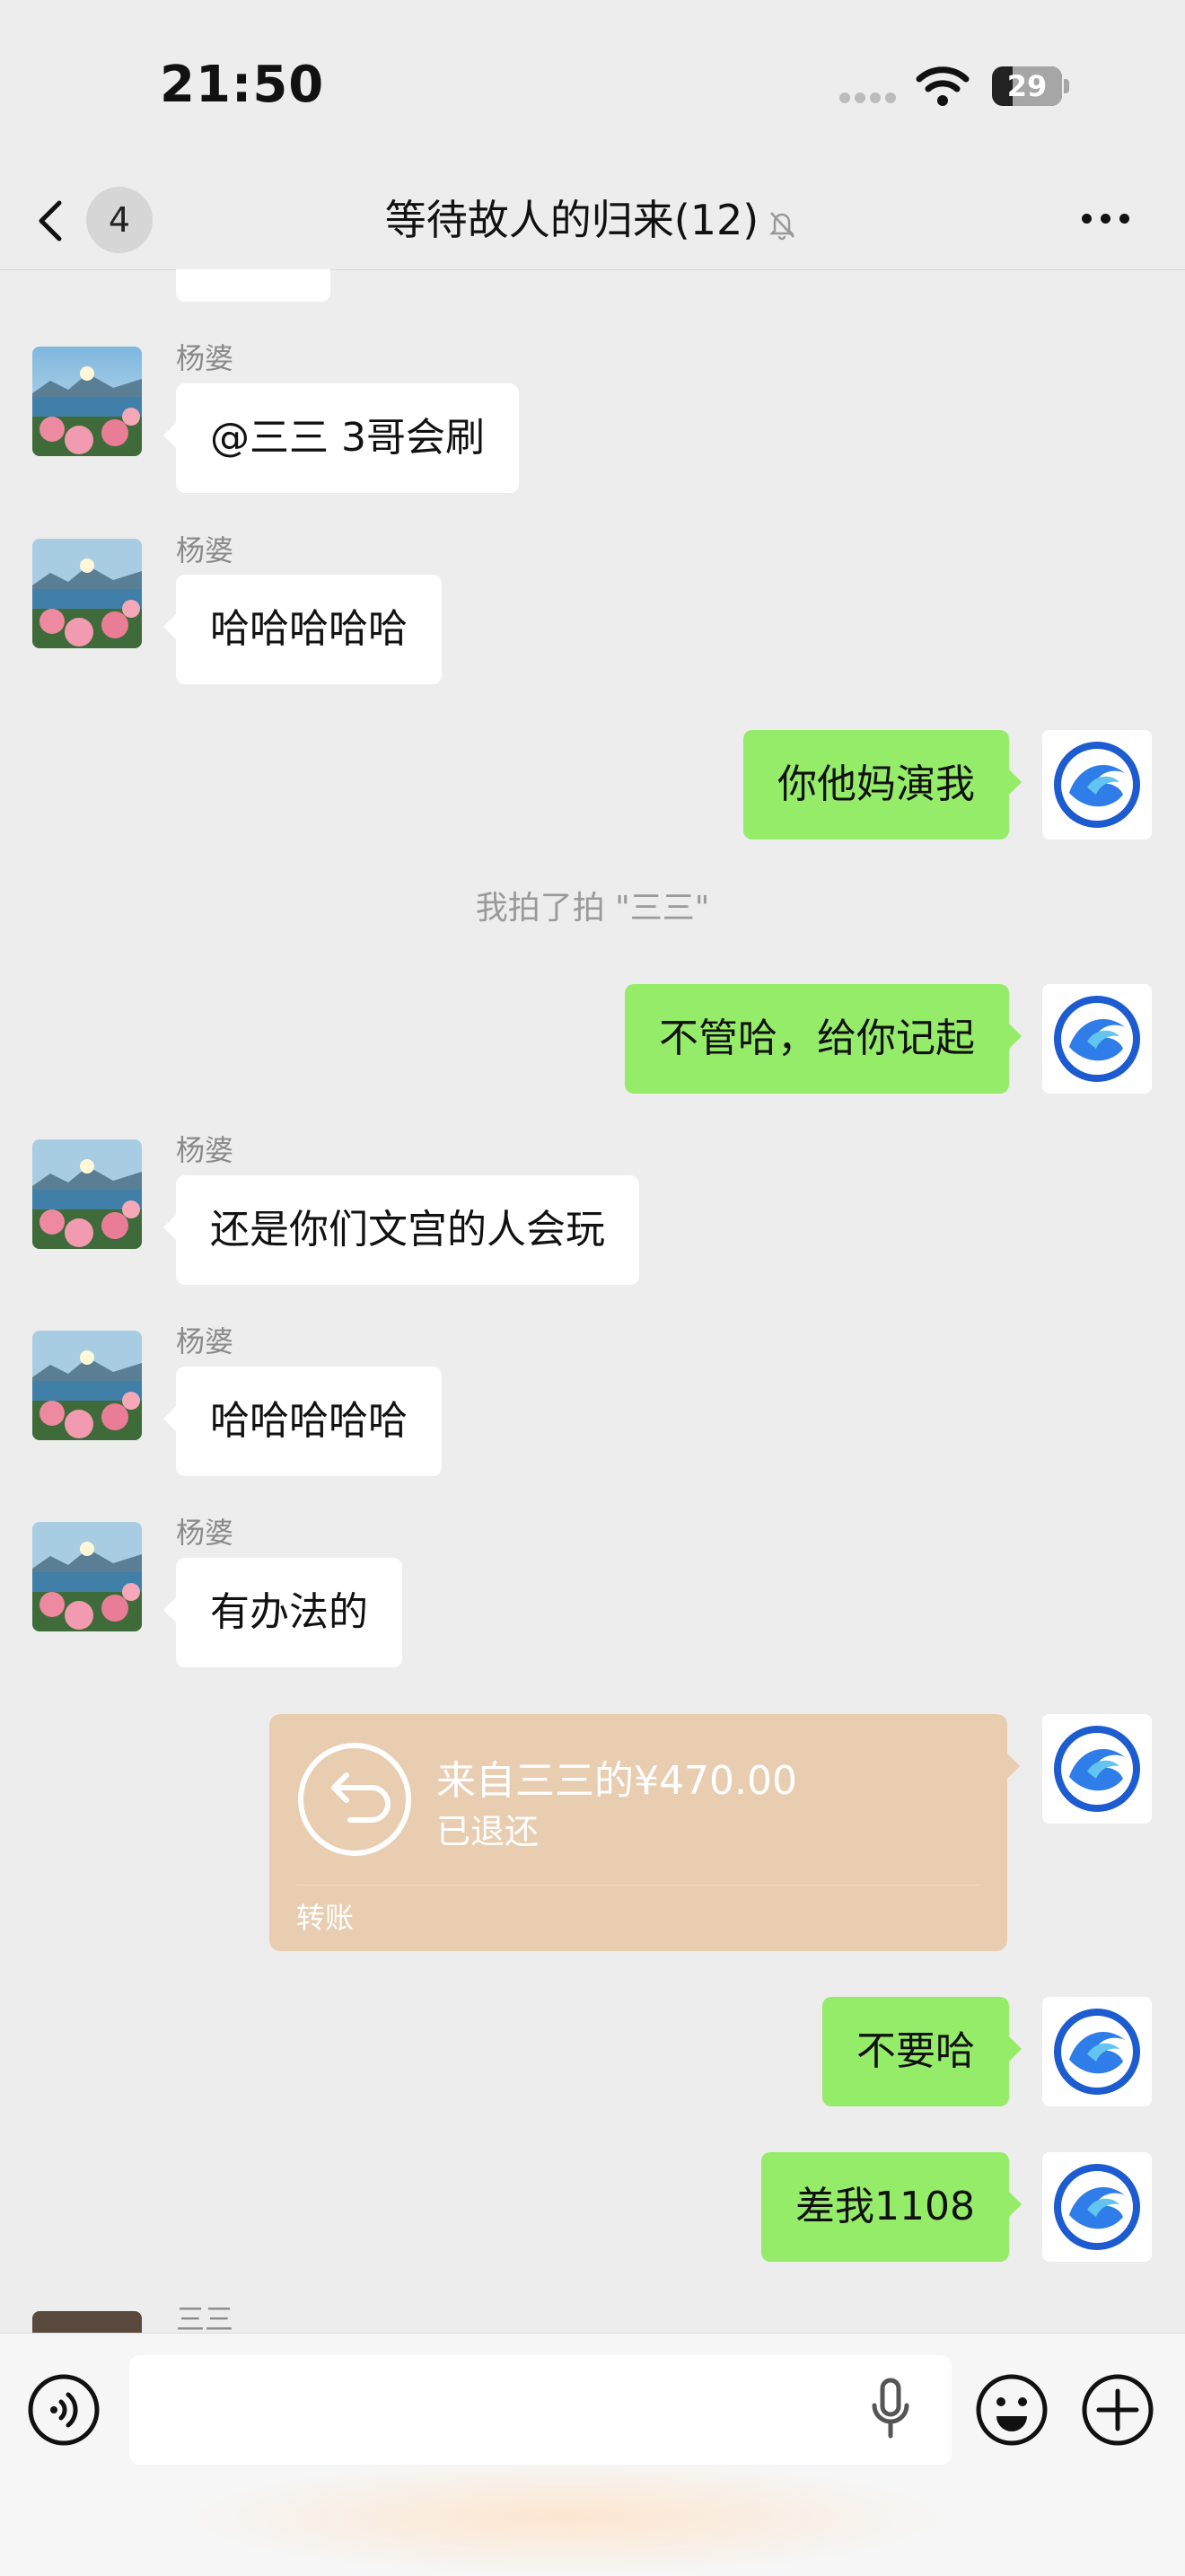 Image resolution: width=1185 pixels, height=2576 pixels. I want to click on input-bar, so click(592, 2455).